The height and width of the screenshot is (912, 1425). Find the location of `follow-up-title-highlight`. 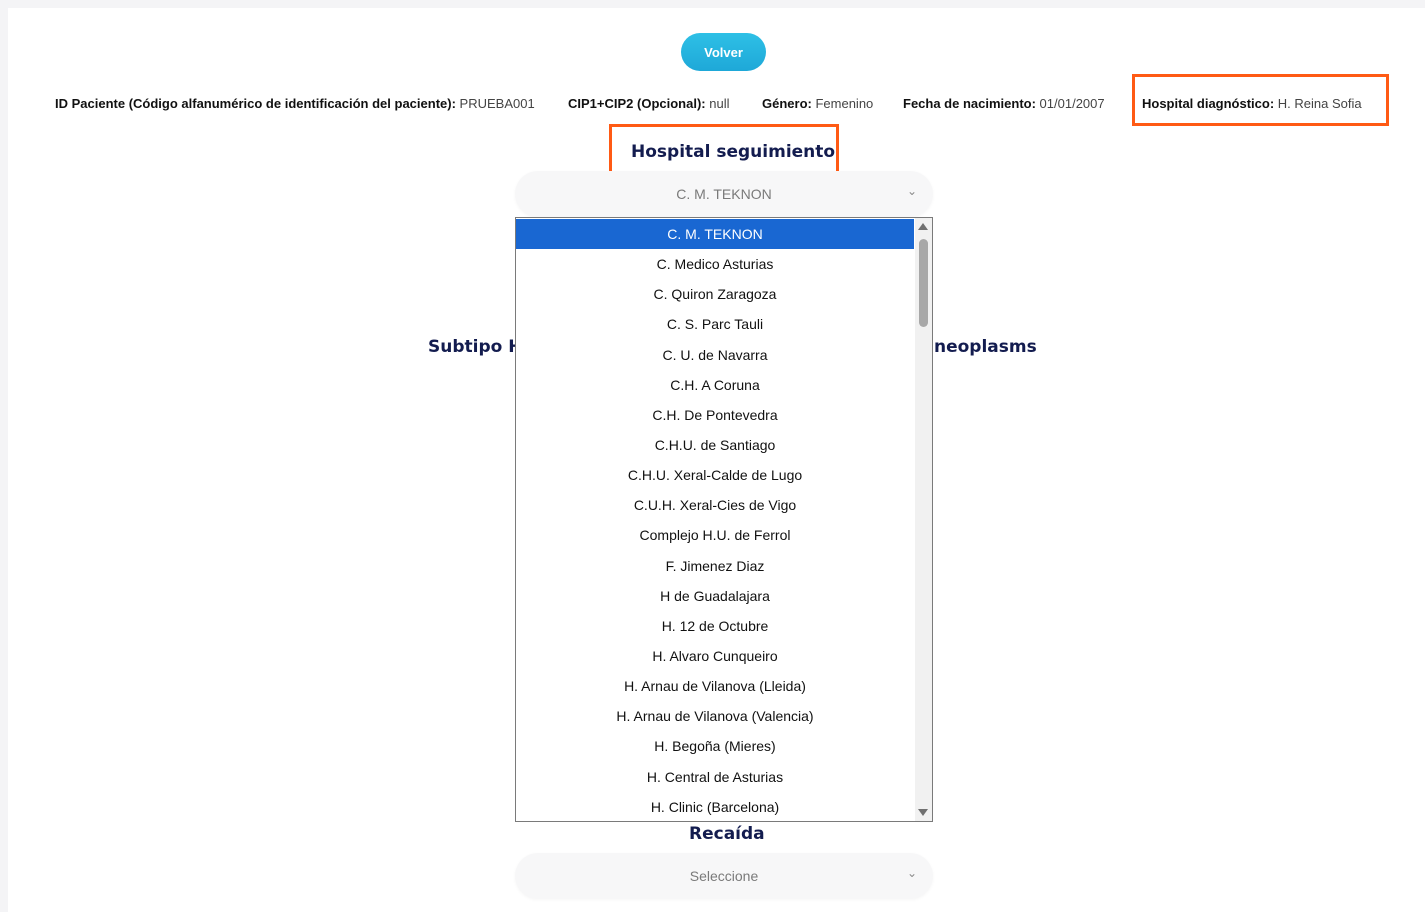

follow-up-title-highlight is located at coordinates (724, 150).